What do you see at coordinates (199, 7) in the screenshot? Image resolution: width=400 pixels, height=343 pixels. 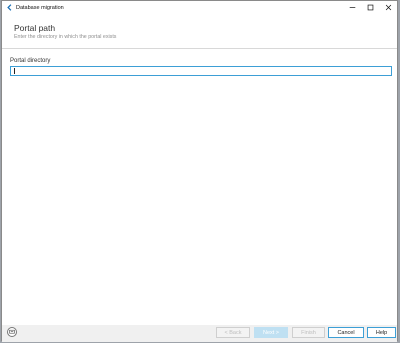 I see `title-bar: Database migration` at bounding box center [199, 7].